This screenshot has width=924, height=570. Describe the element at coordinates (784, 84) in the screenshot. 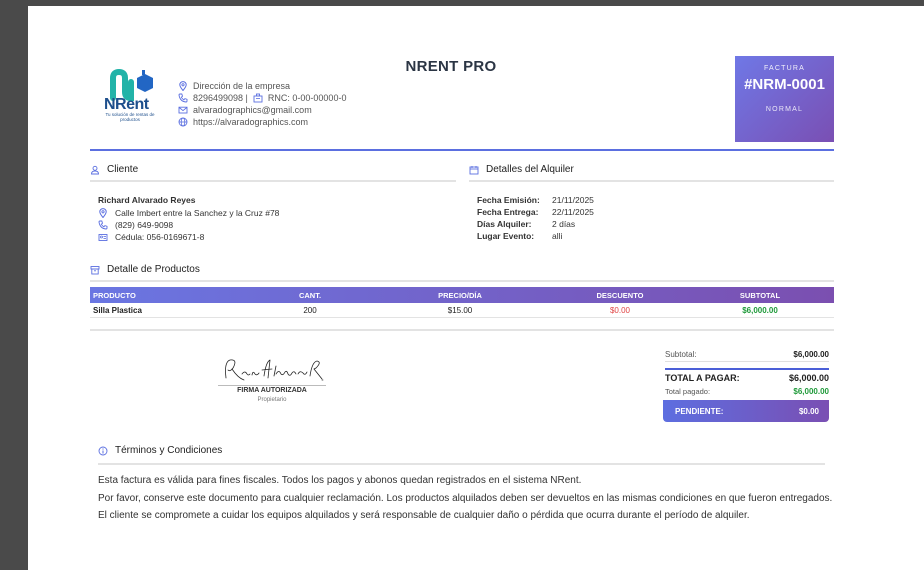

I see `invoice-number: #NRM-0001` at that location.